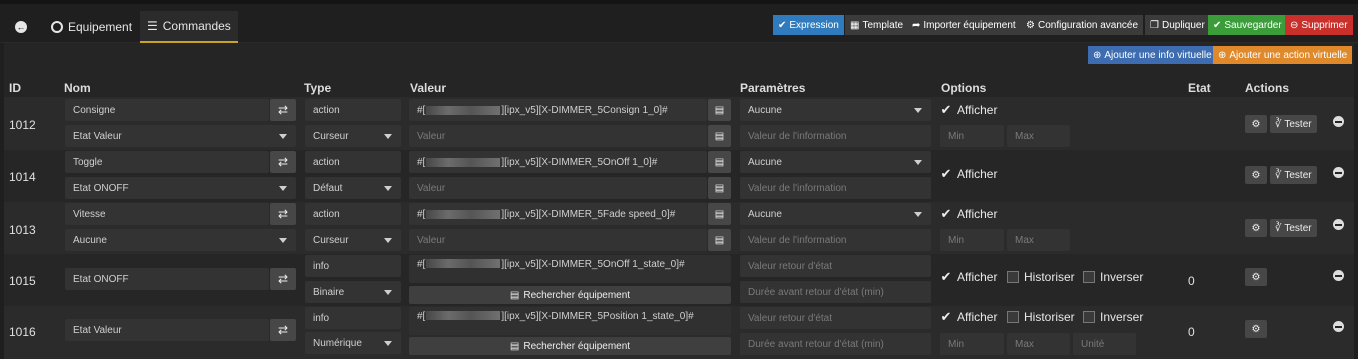 The image size is (1358, 359). Describe the element at coordinates (1097, 55) in the screenshot. I see `plus-circle-icon: ⊕` at that location.